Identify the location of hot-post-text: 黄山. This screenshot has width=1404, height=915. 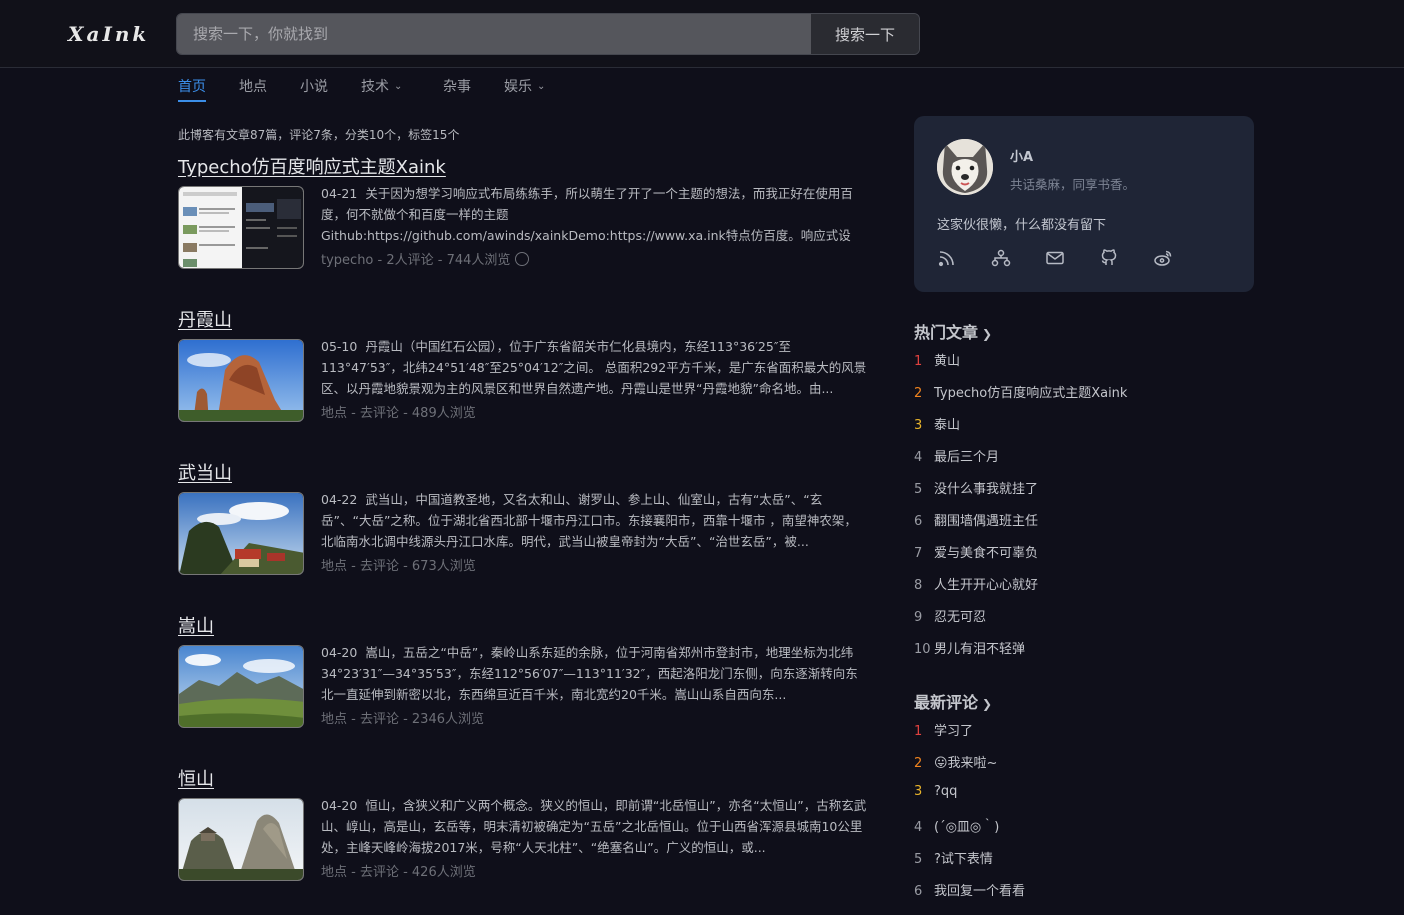
(947, 361).